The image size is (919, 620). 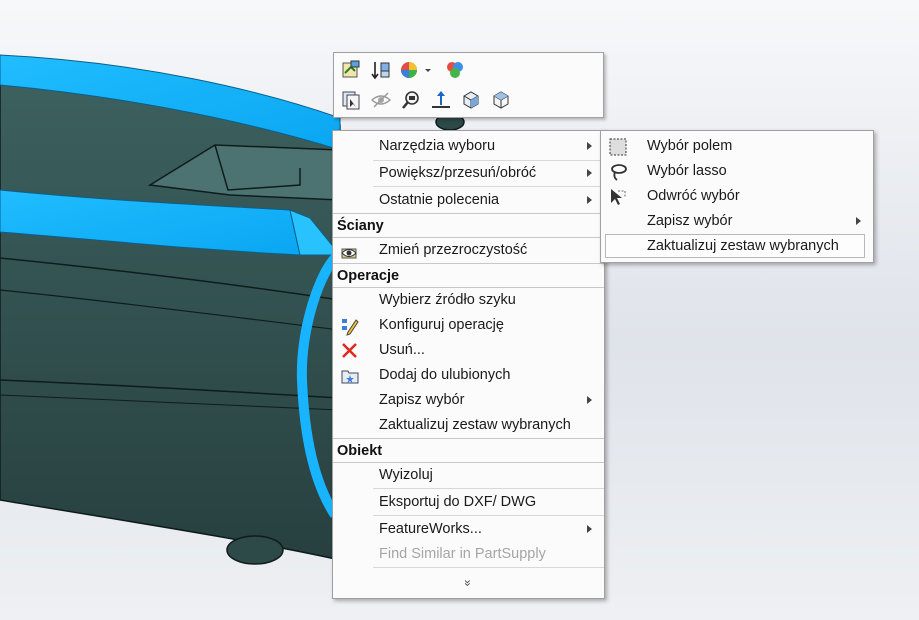 I want to click on submenu-item-invert-selection: Odwróć wybór, so click(x=737, y=196).